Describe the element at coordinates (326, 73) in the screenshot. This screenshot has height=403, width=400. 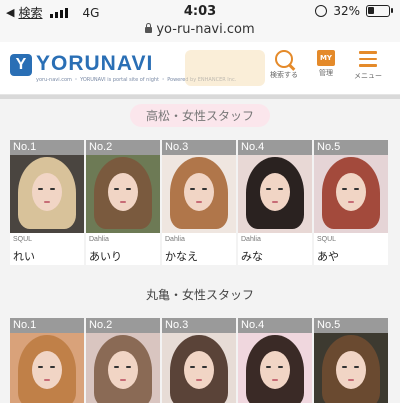
I see `manage-button-label: 管理` at that location.